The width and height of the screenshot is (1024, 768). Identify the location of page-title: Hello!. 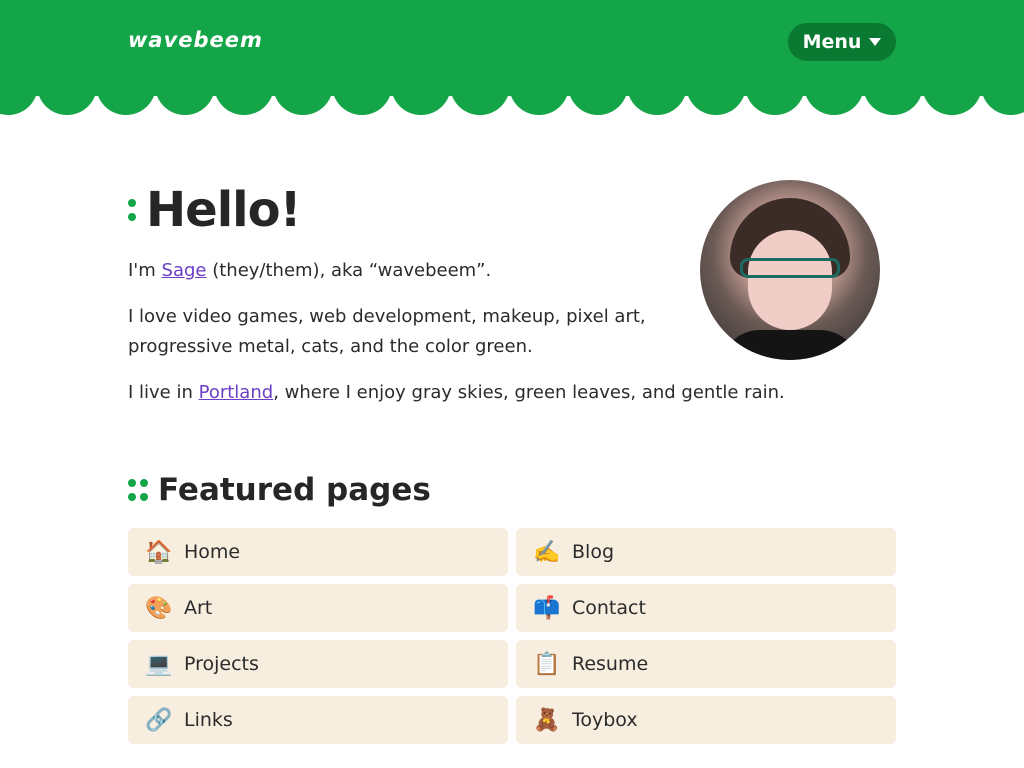
(223, 210).